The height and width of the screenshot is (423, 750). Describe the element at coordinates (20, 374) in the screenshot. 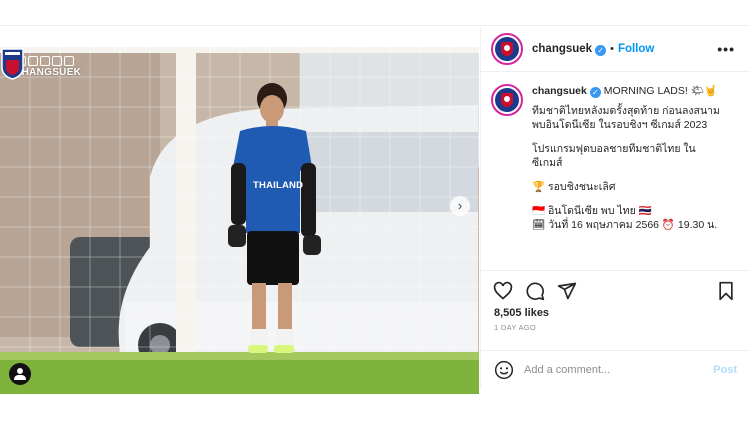

I see `tag-user-icon` at that location.